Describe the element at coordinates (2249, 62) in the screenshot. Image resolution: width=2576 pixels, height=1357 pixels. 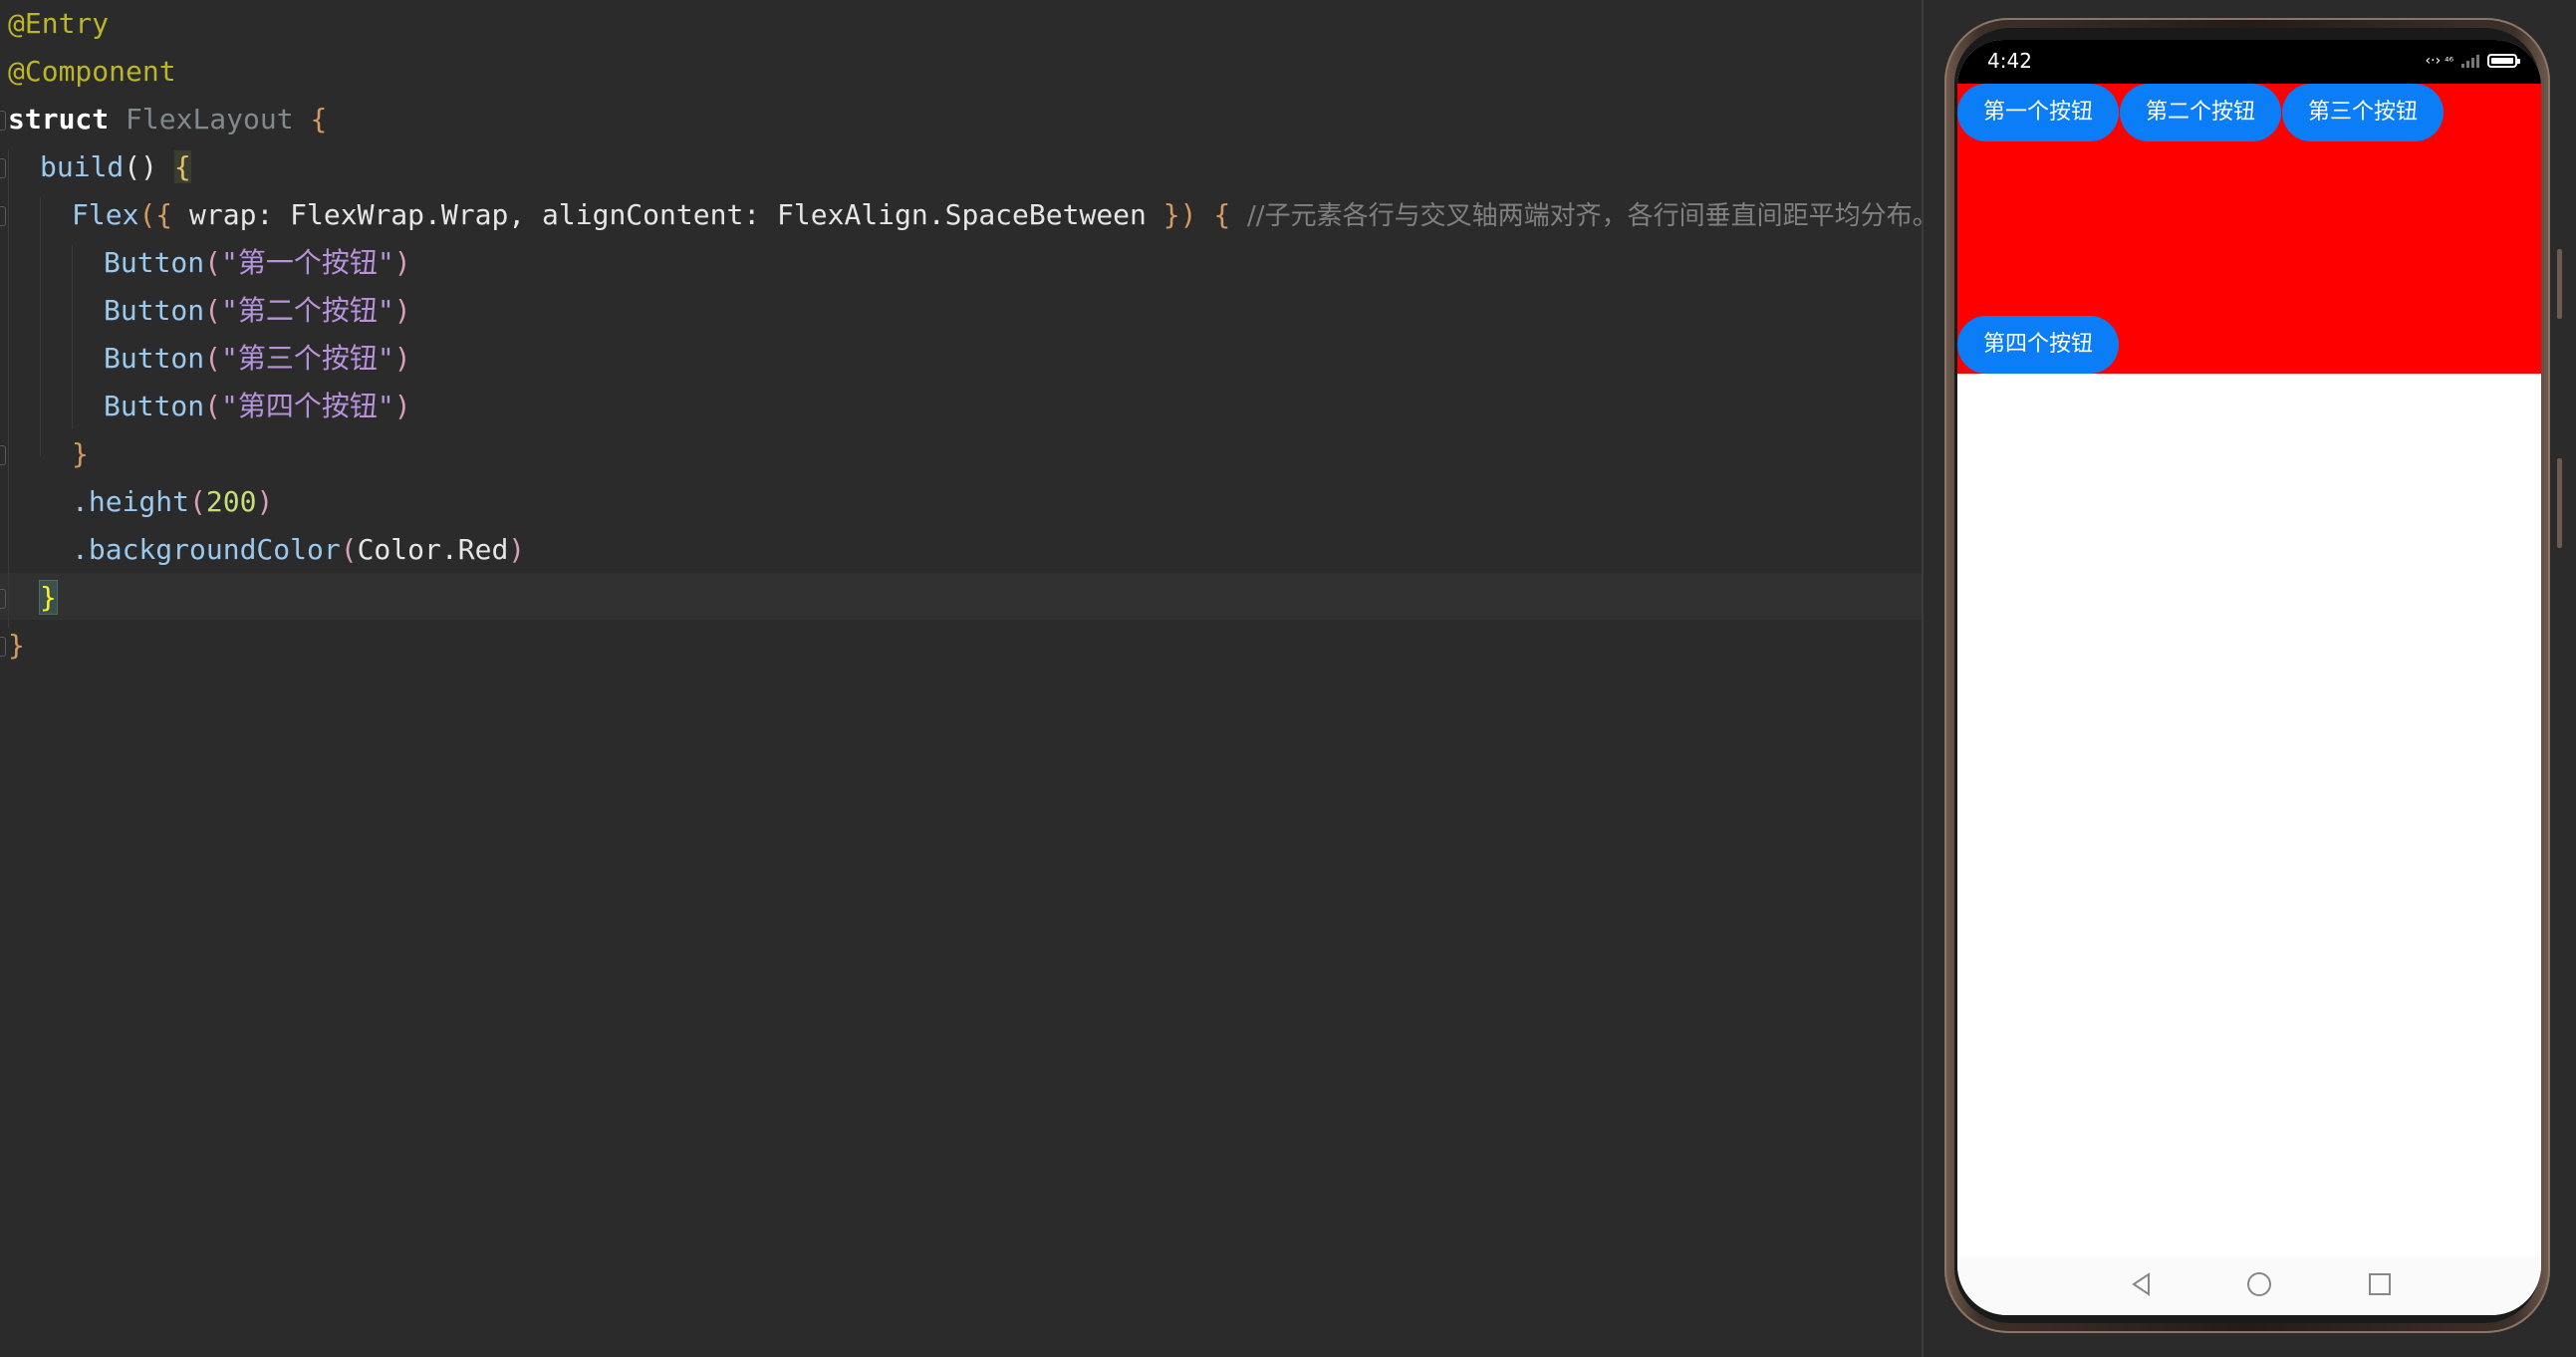
I see `status-bar: 4:42 ‹·› ⁴⁶` at that location.